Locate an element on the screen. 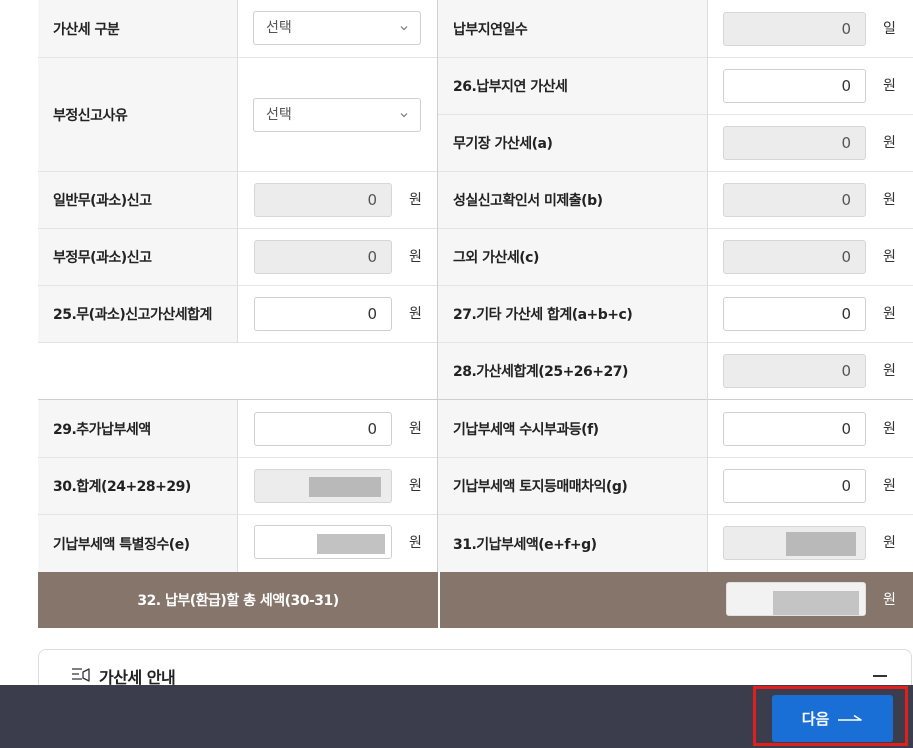  fraud-reason-select-value: 선택 is located at coordinates (279, 115).